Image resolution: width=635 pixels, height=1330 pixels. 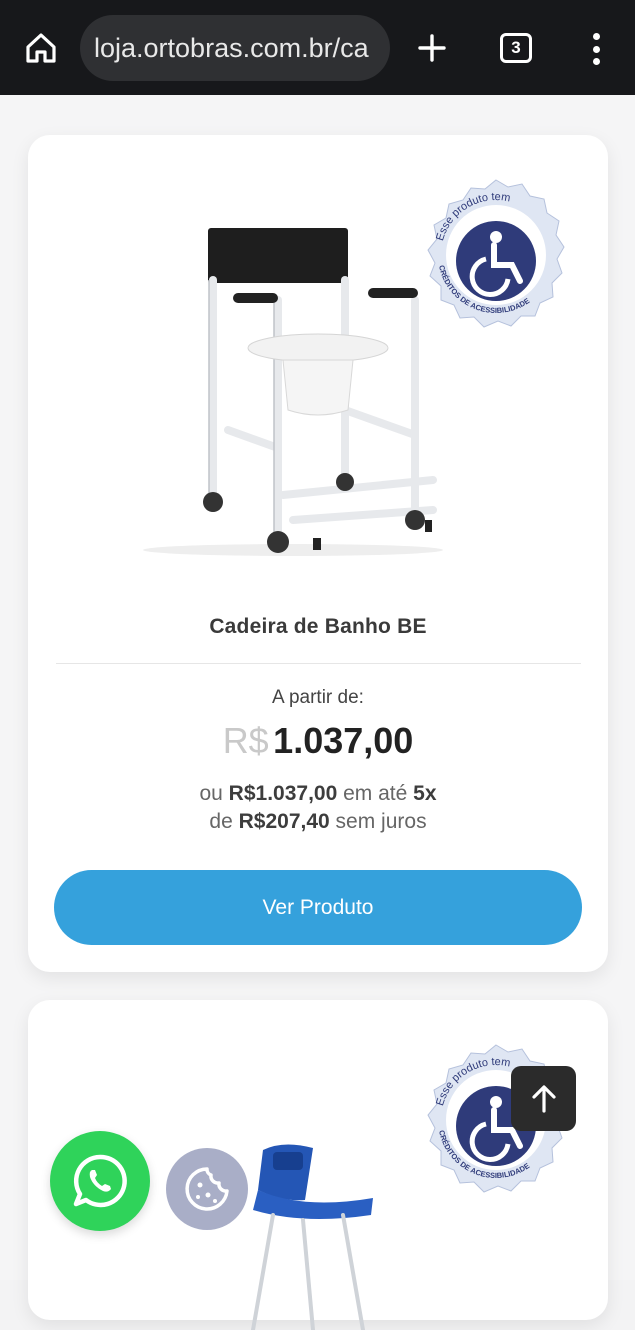 What do you see at coordinates (284, 821) in the screenshot?
I see `installment-value: R$207,40` at bounding box center [284, 821].